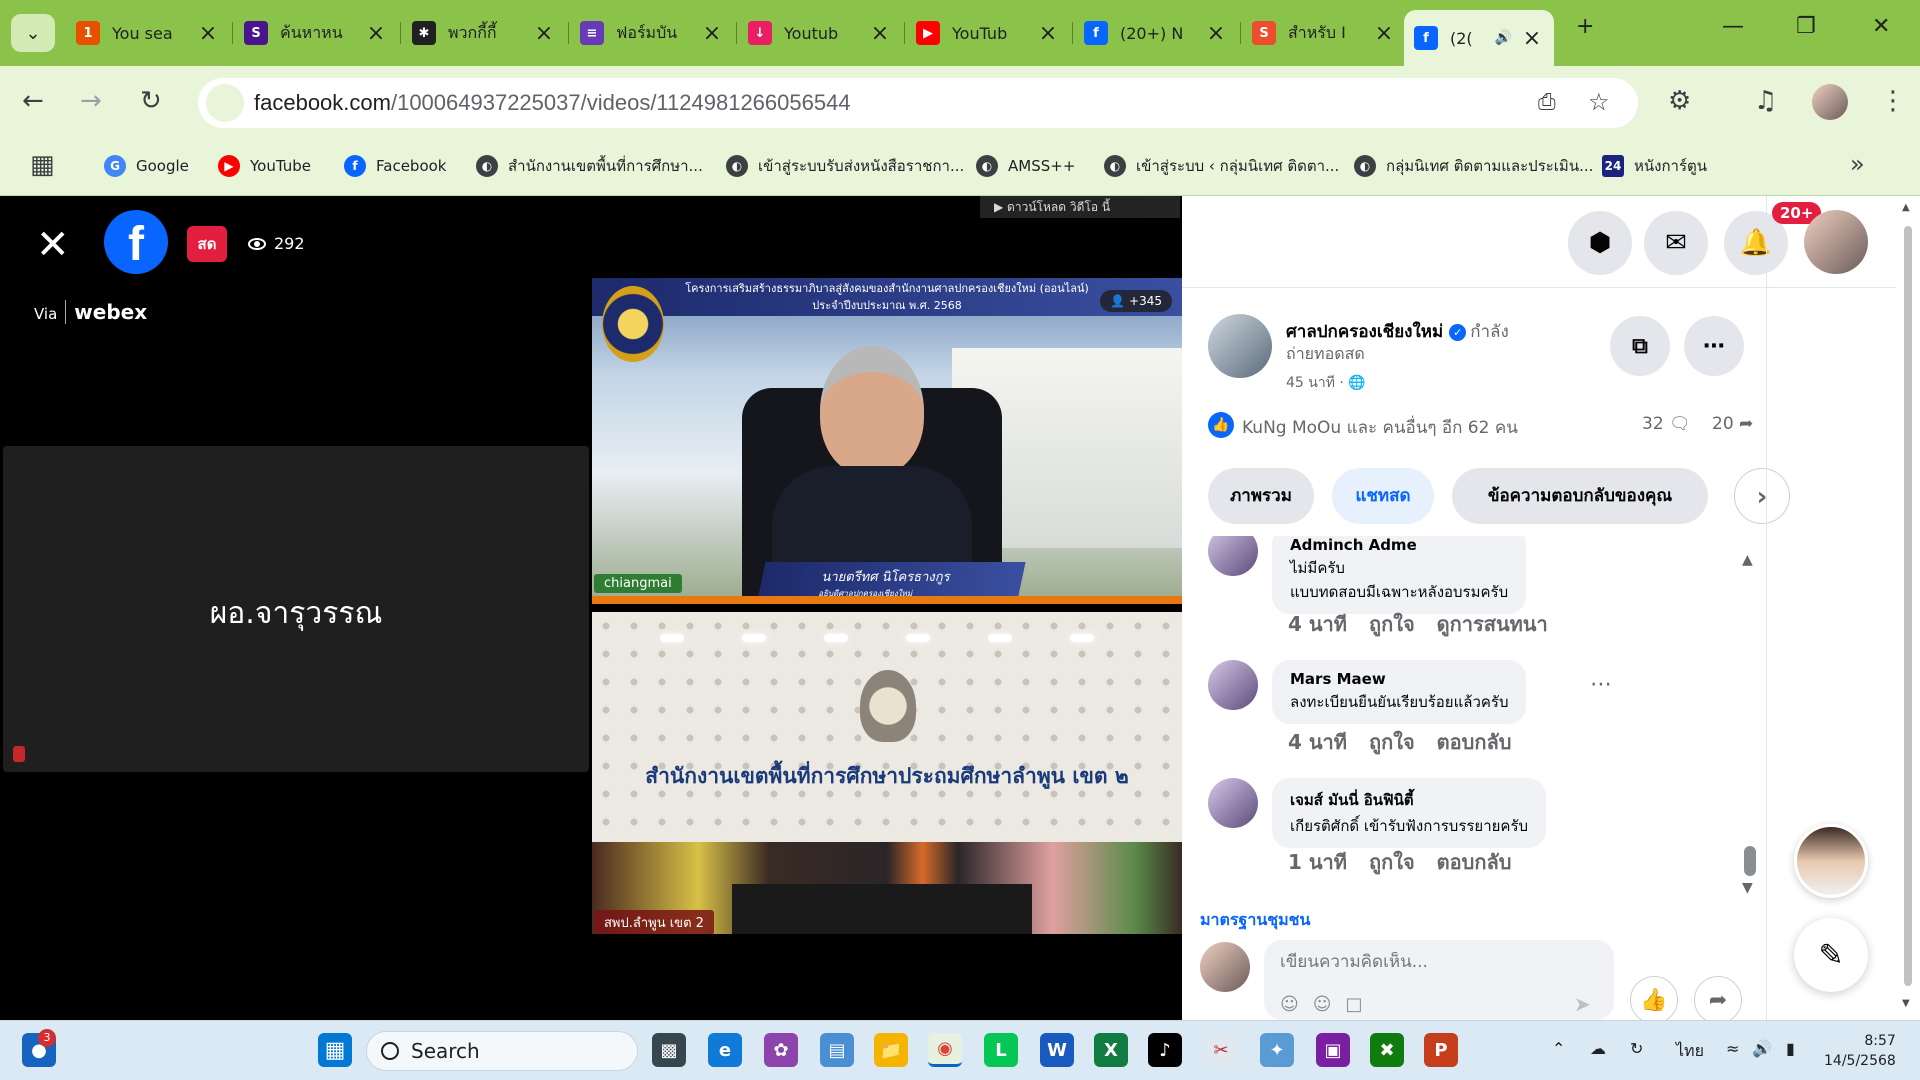  I want to click on view-conversation-button: ดูการสนทนา, so click(1492, 624).